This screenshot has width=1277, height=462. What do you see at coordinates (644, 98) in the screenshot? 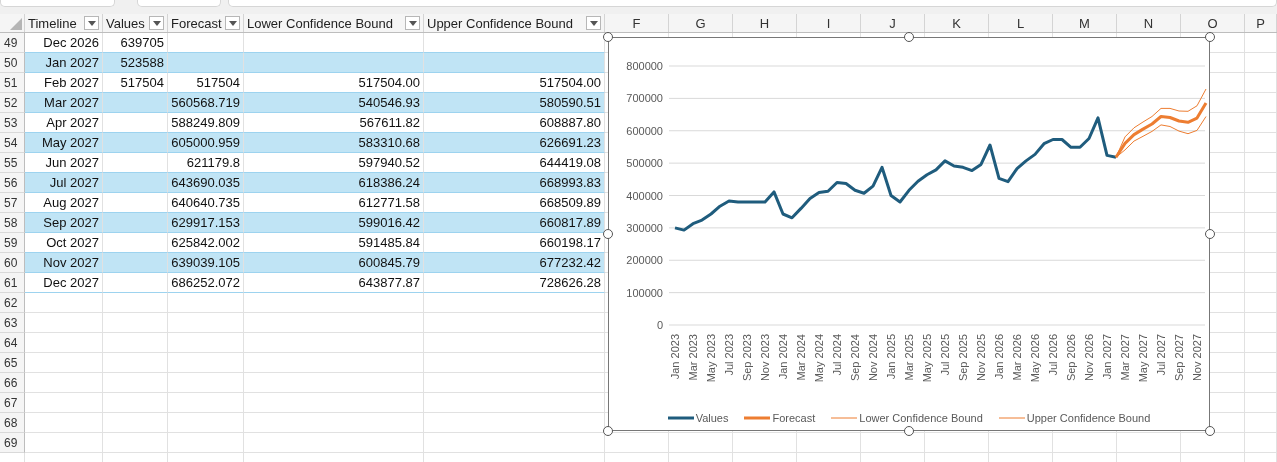
I see `y-axis-label: 700000` at bounding box center [644, 98].